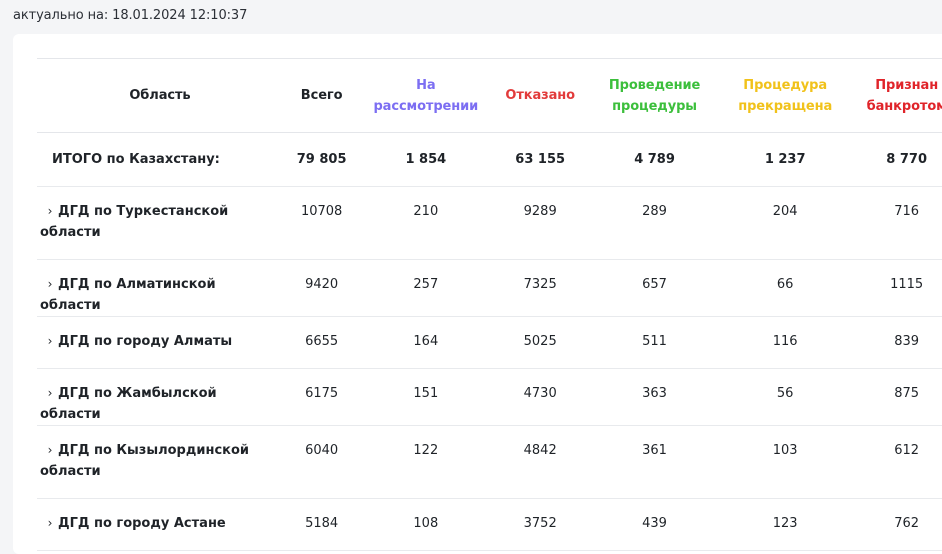  Describe the element at coordinates (130, 15) in the screenshot. I see `last-updated-text: актуально на: 18.01.2024 12:10:37` at that location.